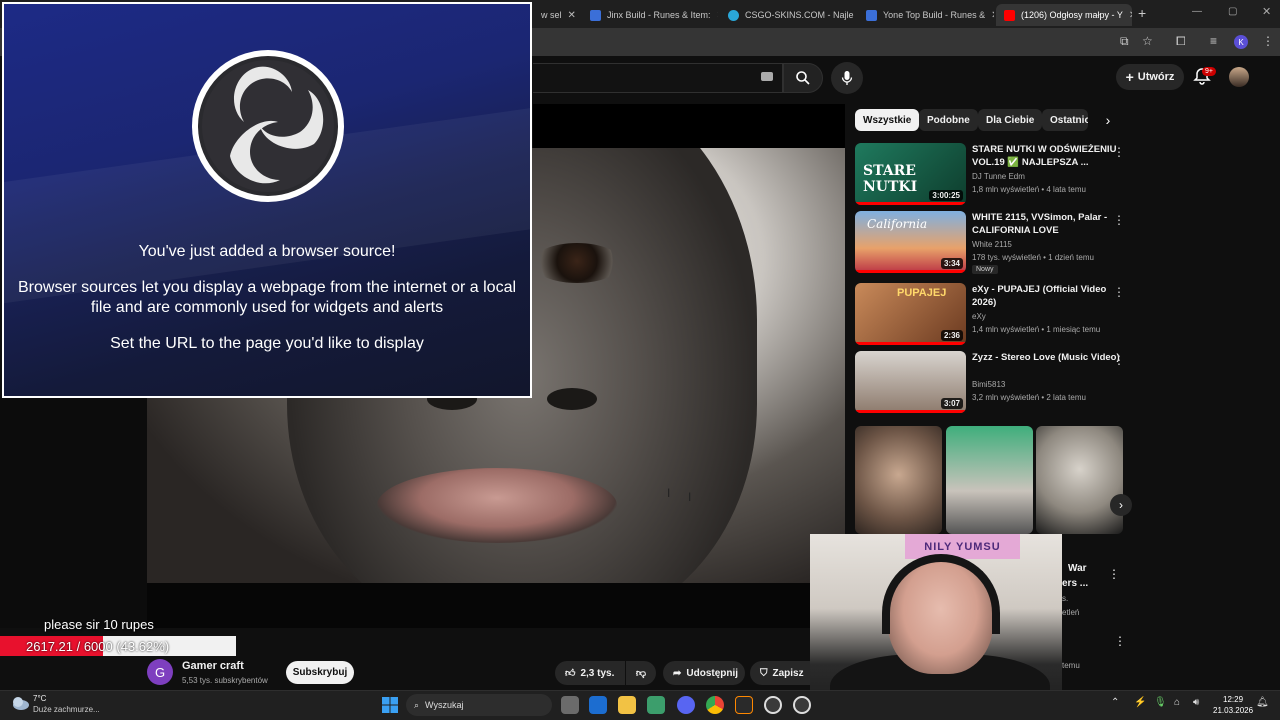 Image resolution: width=1280 pixels, height=720 pixels. Describe the element at coordinates (650, 15) in the screenshot. I see `browser-tab: Jinx Build - Runes & Item: ✕` at that location.